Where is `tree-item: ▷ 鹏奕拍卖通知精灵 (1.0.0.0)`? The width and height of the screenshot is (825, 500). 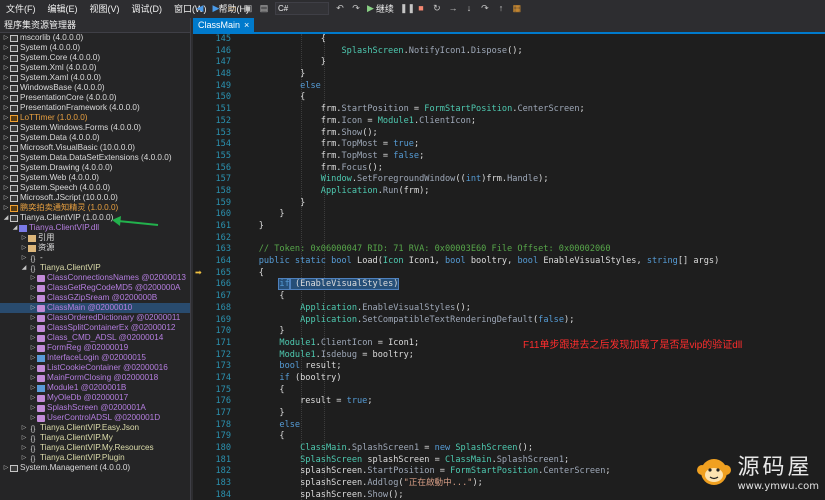 tree-item: ▷ 鹏奕拍卖通知精灵 (1.0.0.0) is located at coordinates (95, 208).